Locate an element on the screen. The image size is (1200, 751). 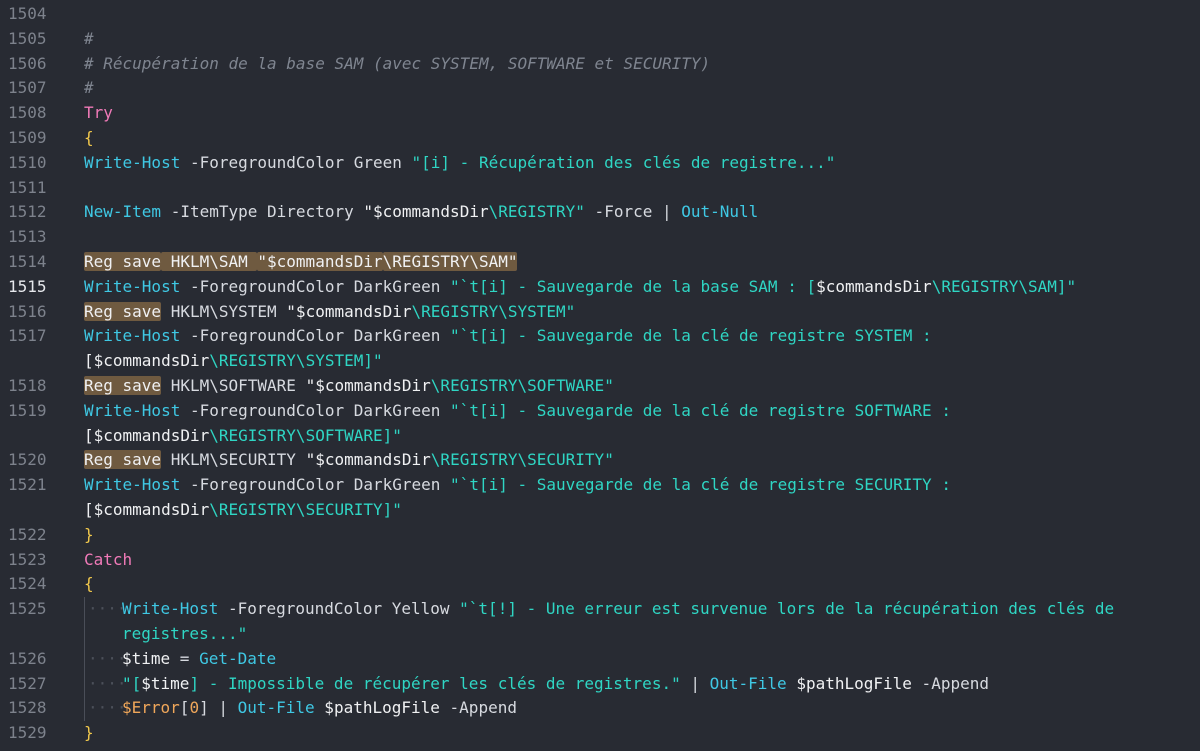
code-token: \REGISTRY\SYSTEM" is located at coordinates (493, 311).